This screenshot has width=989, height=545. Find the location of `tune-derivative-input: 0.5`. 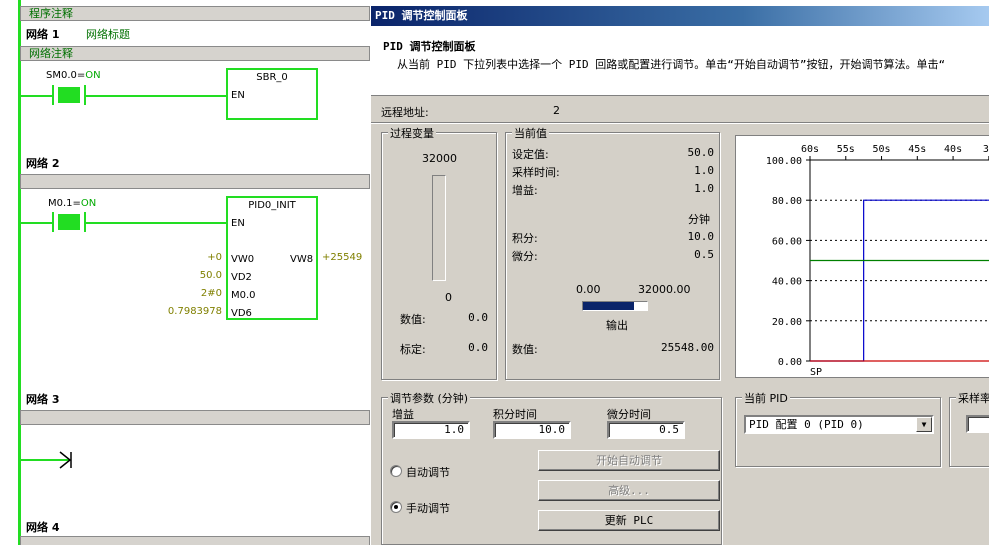

tune-derivative-input: 0.5 is located at coordinates (646, 430).